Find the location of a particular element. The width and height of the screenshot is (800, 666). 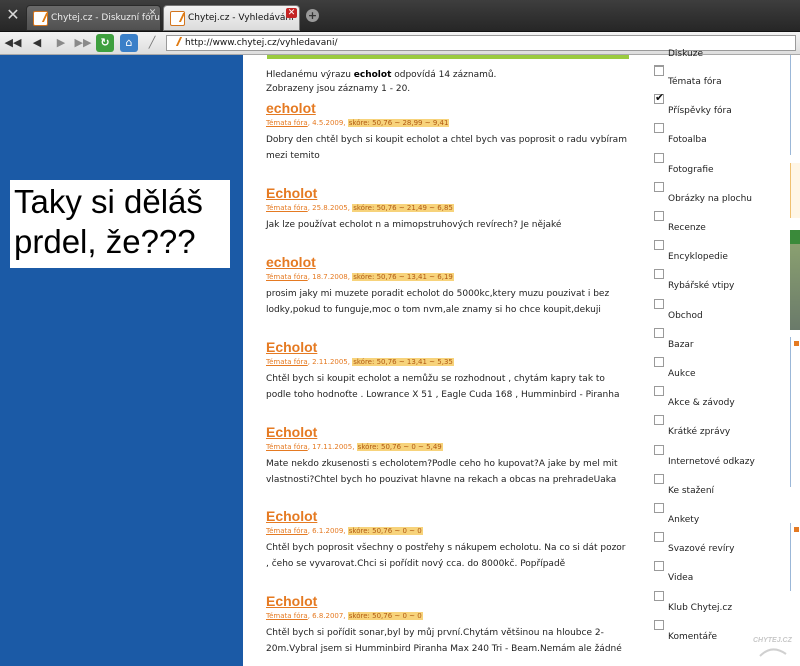

result-date: , 25.8.2005, is located at coordinates (330, 208).